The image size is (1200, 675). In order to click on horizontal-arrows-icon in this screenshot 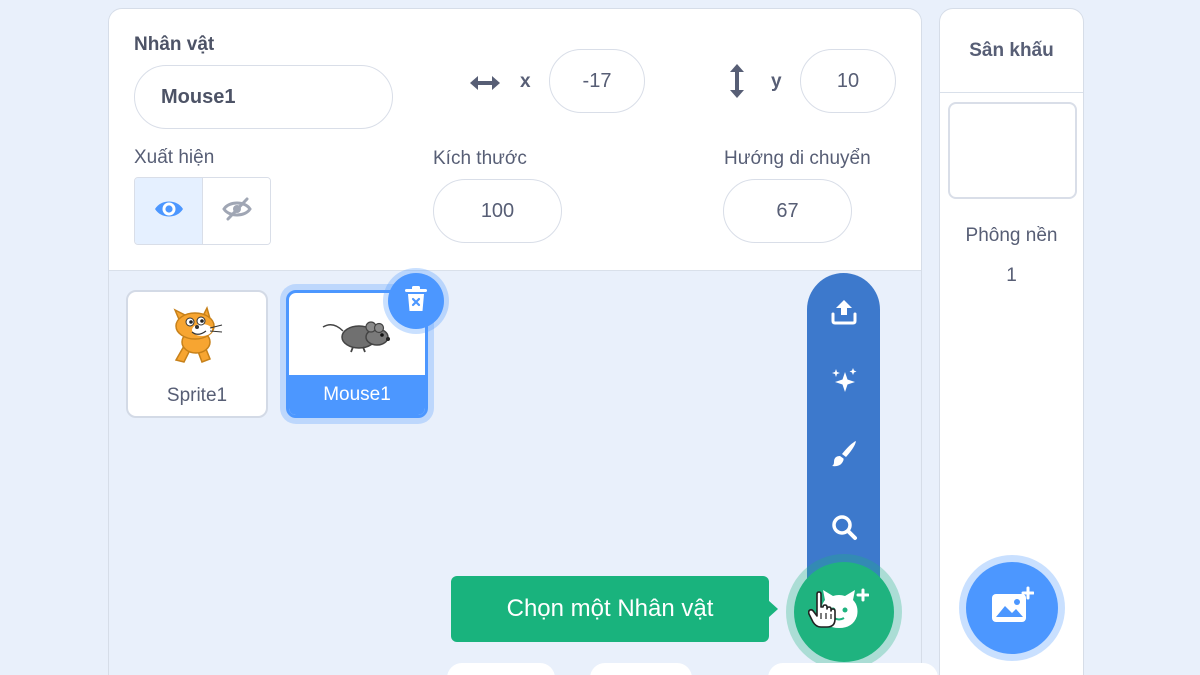, I will do `click(485, 85)`.